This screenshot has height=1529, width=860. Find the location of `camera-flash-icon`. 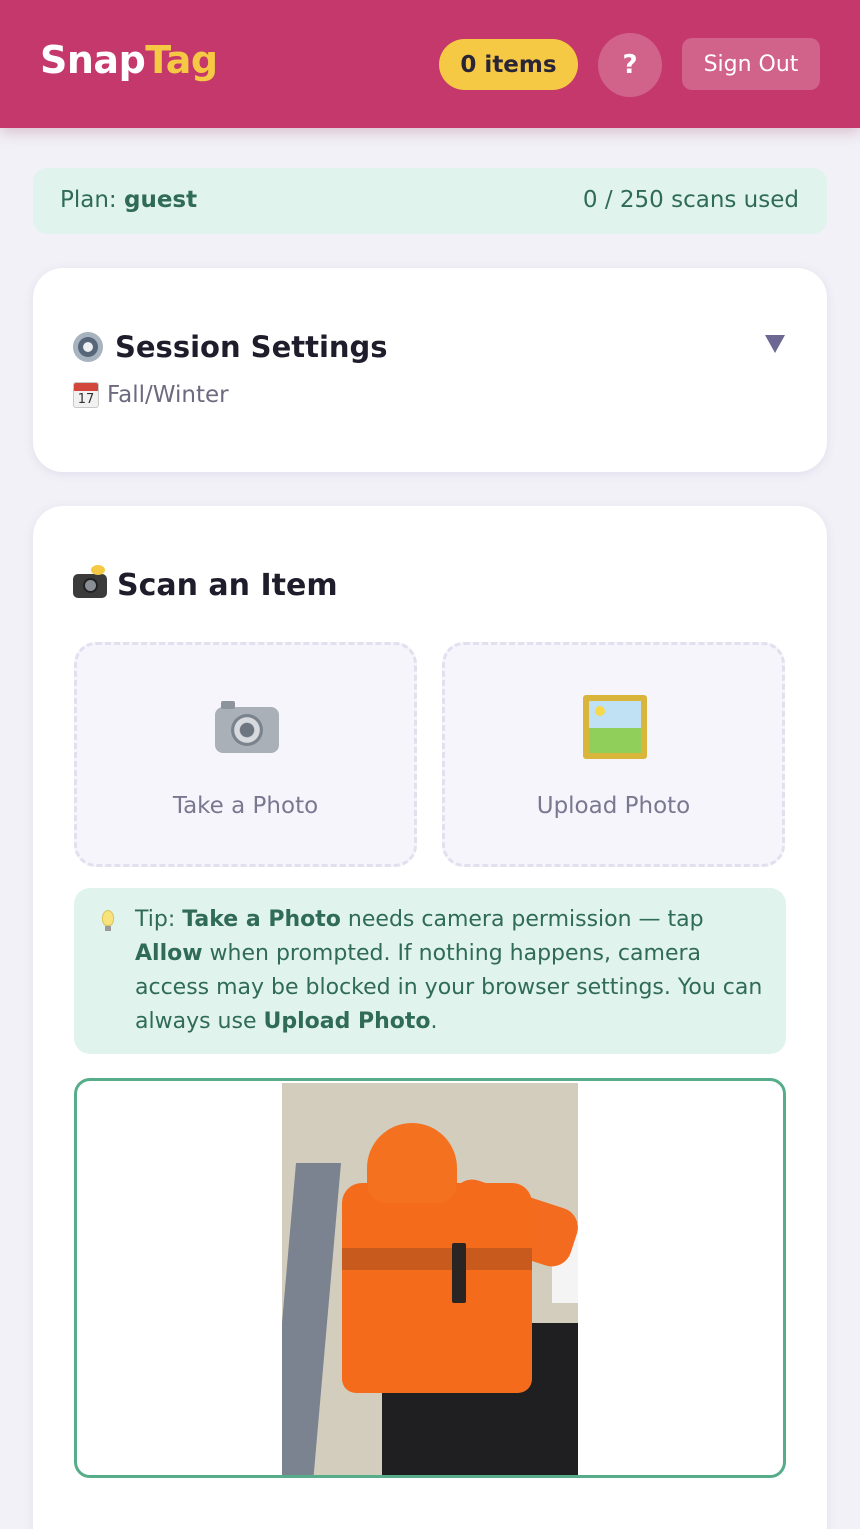

camera-flash-icon is located at coordinates (90, 581).